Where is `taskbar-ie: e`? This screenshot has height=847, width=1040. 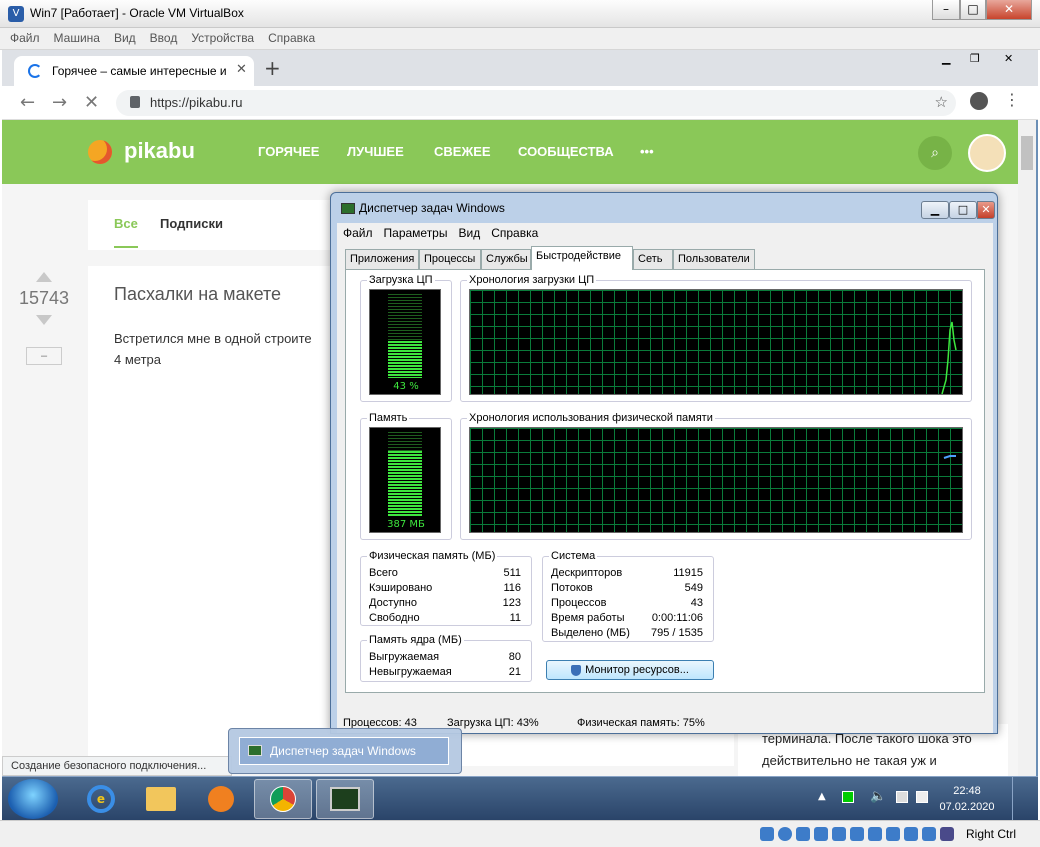 taskbar-ie: e is located at coordinates (101, 799).